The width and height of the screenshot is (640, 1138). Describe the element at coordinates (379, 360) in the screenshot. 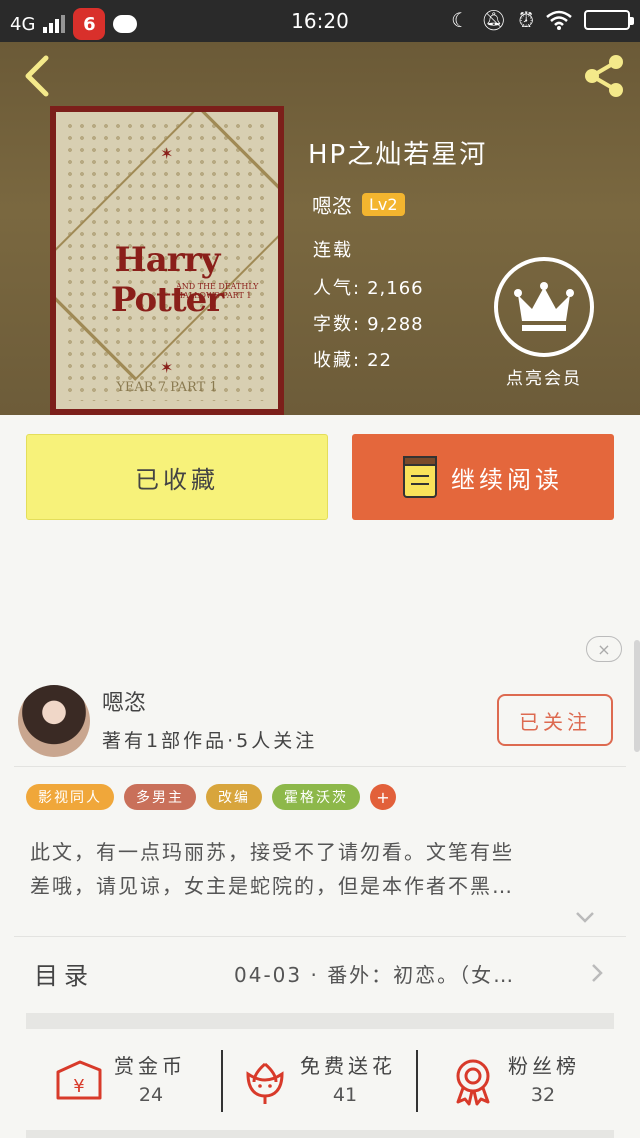

I see `favorites-value: 22` at that location.